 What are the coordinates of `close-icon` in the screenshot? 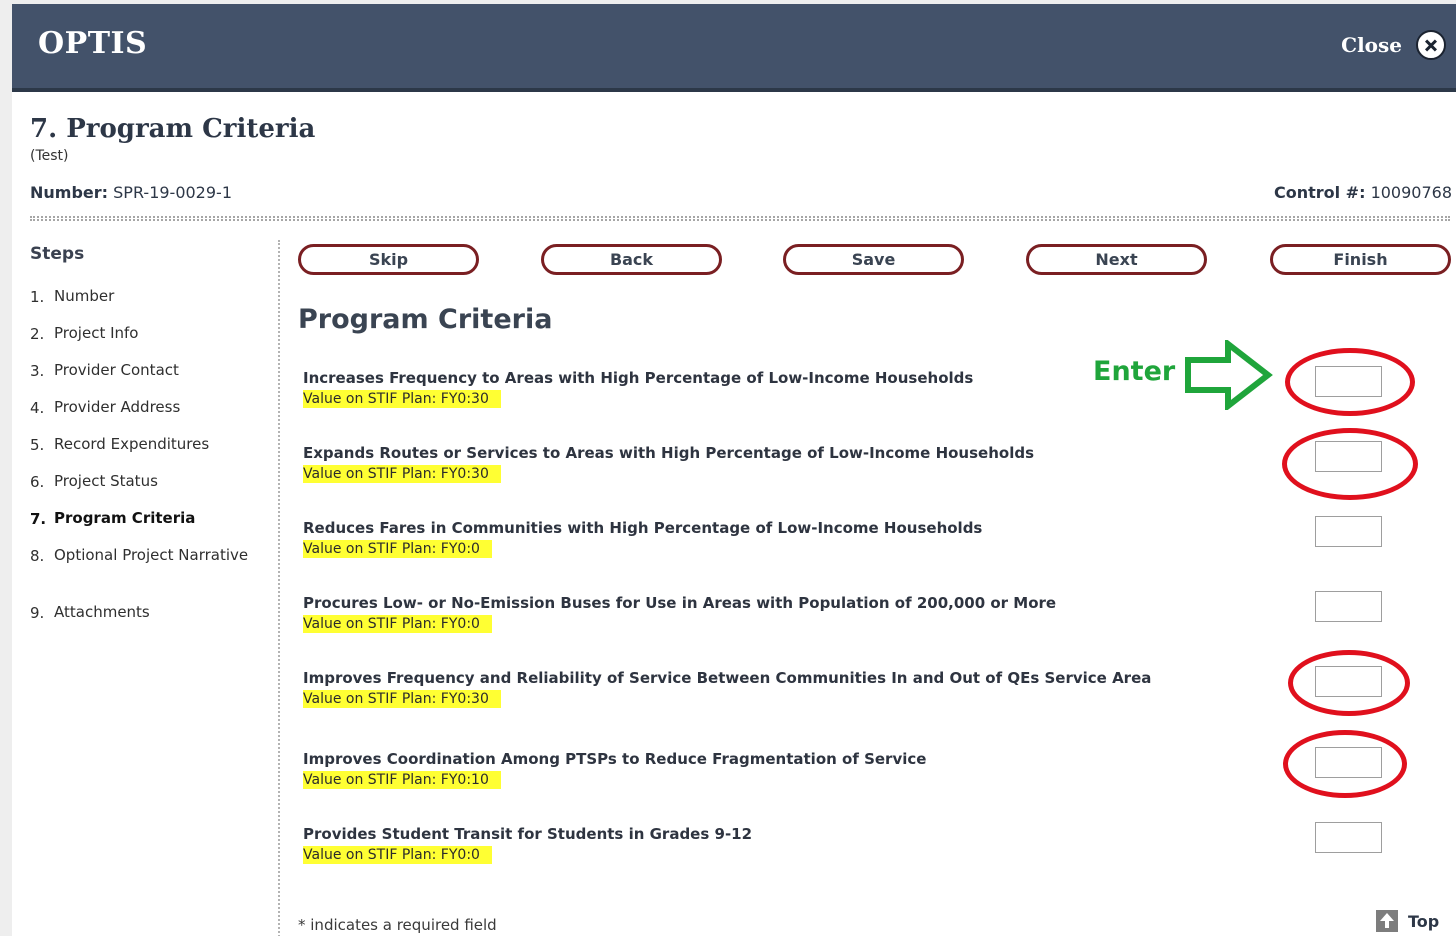 It's located at (1431, 45).